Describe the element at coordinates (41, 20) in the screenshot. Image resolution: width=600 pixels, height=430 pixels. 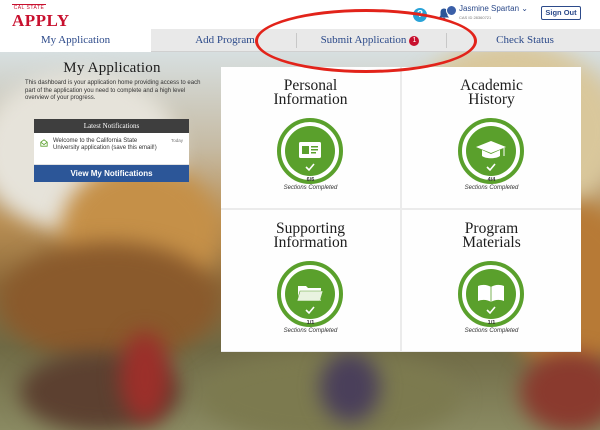
I see `logo-big-text: APPLY` at that location.